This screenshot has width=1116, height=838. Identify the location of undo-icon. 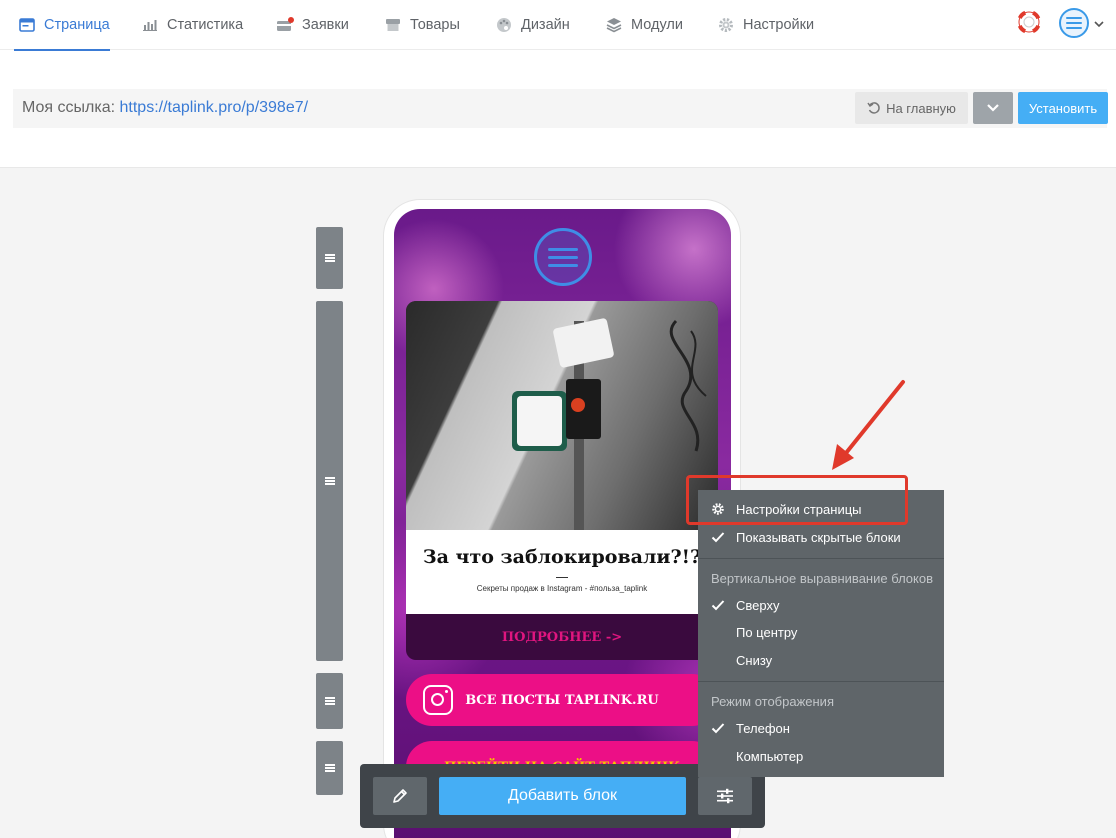
(873, 108).